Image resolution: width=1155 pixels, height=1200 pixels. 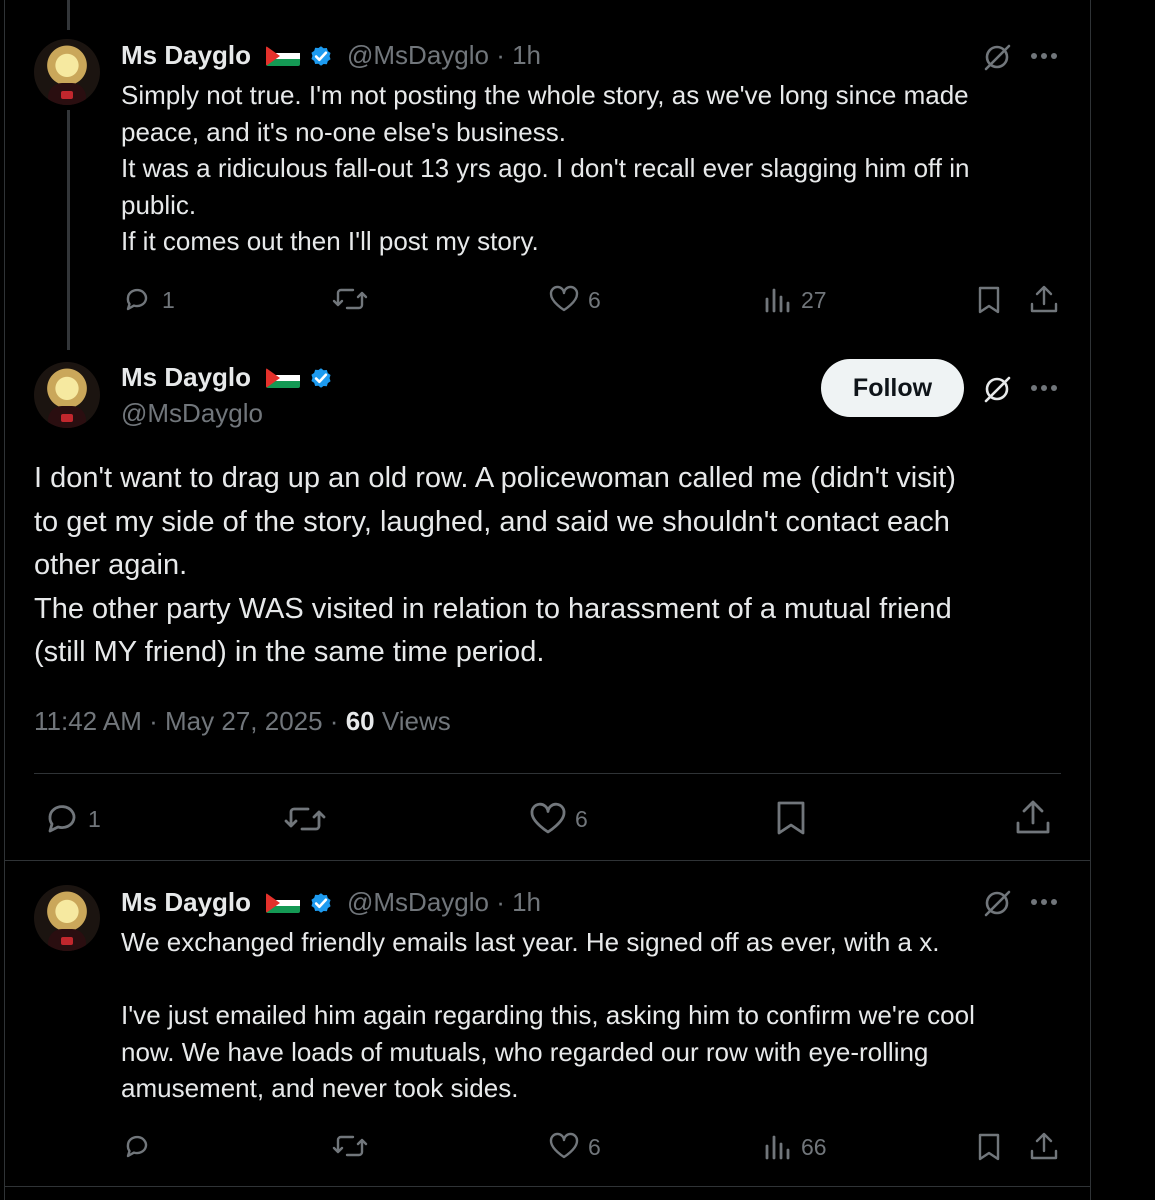 What do you see at coordinates (68, 15) in the screenshot?
I see `thread-connector-top` at bounding box center [68, 15].